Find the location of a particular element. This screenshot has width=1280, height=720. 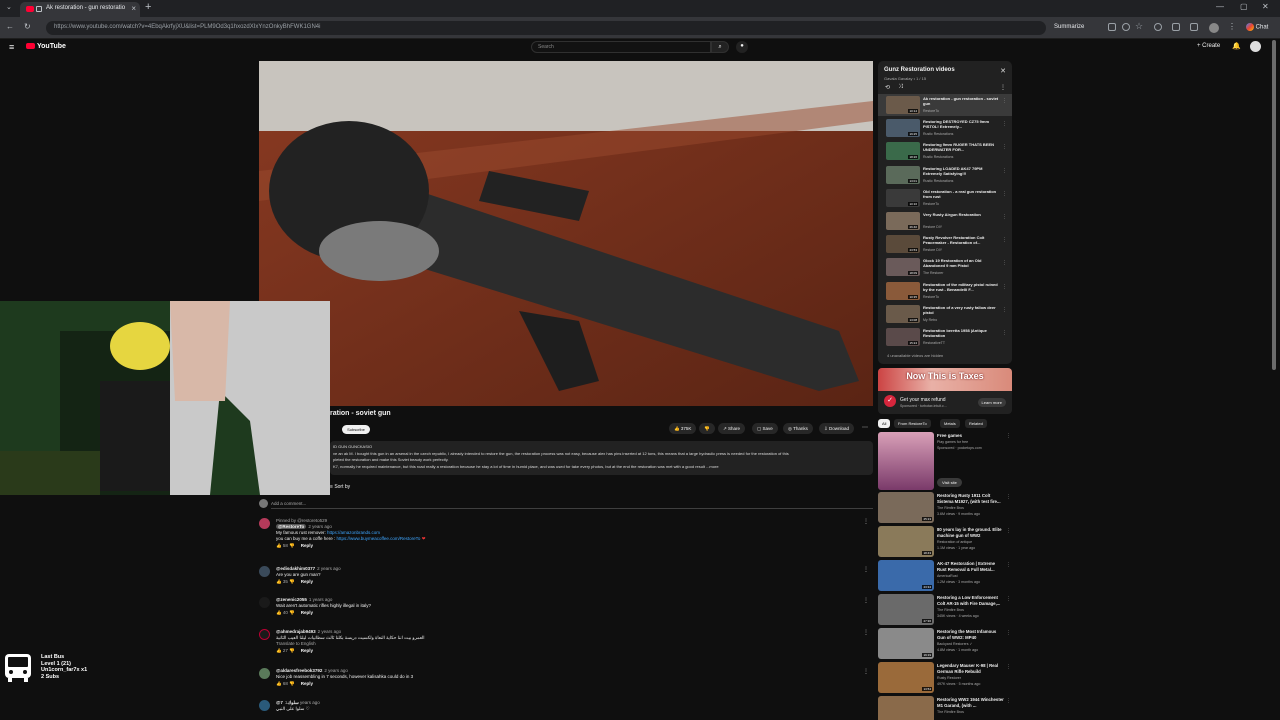

browser-tab-active: Ak restoration - gun restoratio × is located at coordinates (80, 9).